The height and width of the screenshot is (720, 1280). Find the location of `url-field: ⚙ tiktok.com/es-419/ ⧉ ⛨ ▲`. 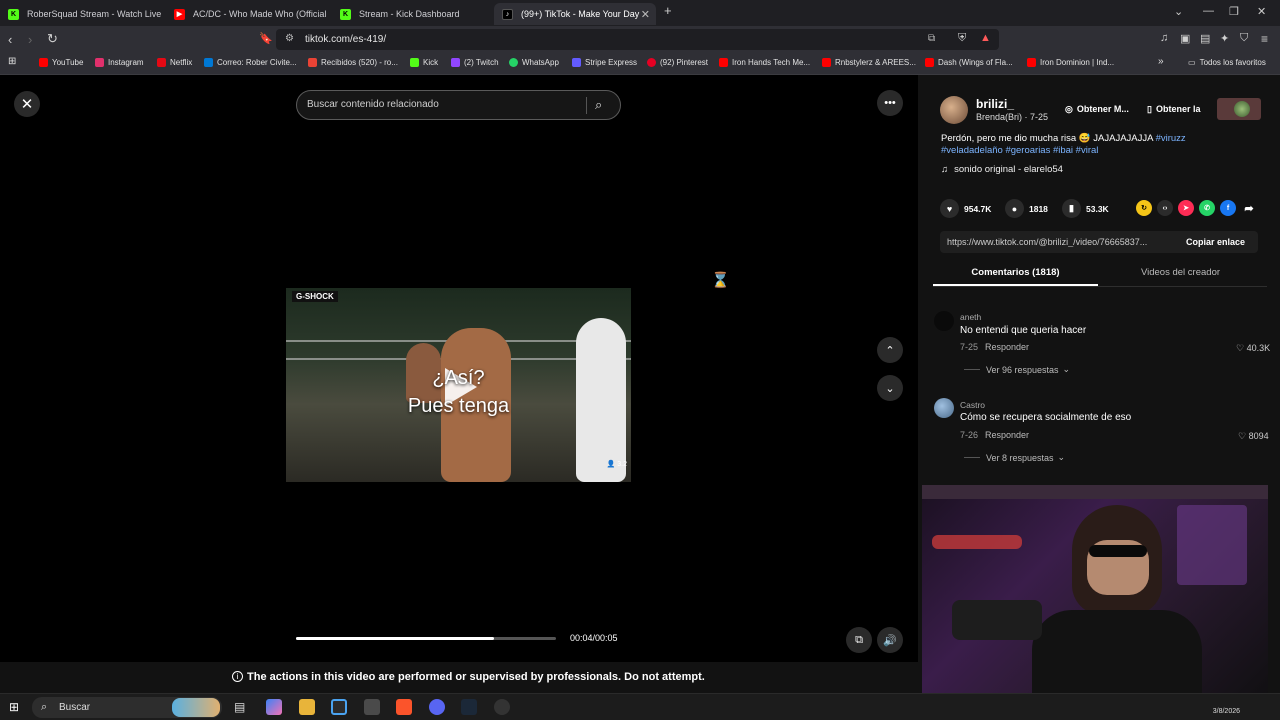

url-field: ⚙ tiktok.com/es-419/ ⧉ ⛨ ▲ is located at coordinates (637, 39).